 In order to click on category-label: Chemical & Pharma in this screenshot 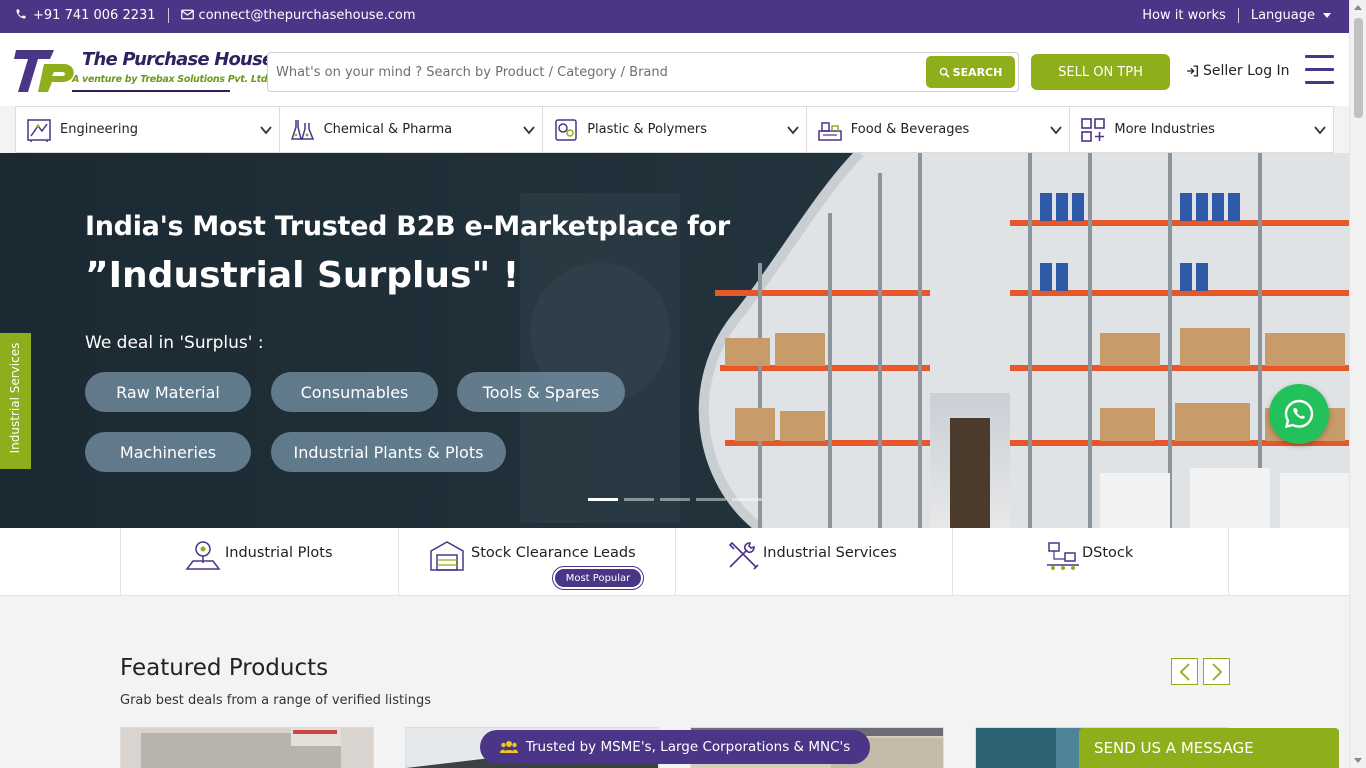, I will do `click(388, 129)`.